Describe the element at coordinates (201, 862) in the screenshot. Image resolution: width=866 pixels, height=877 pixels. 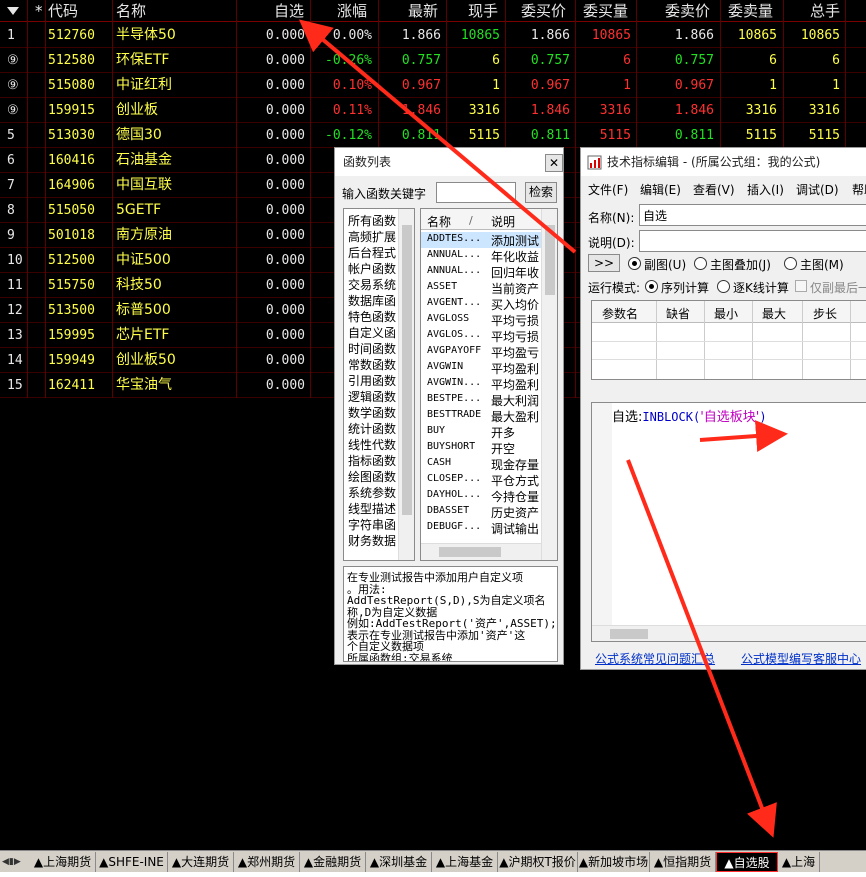
I see `market-tab: ▲大连期货` at that location.